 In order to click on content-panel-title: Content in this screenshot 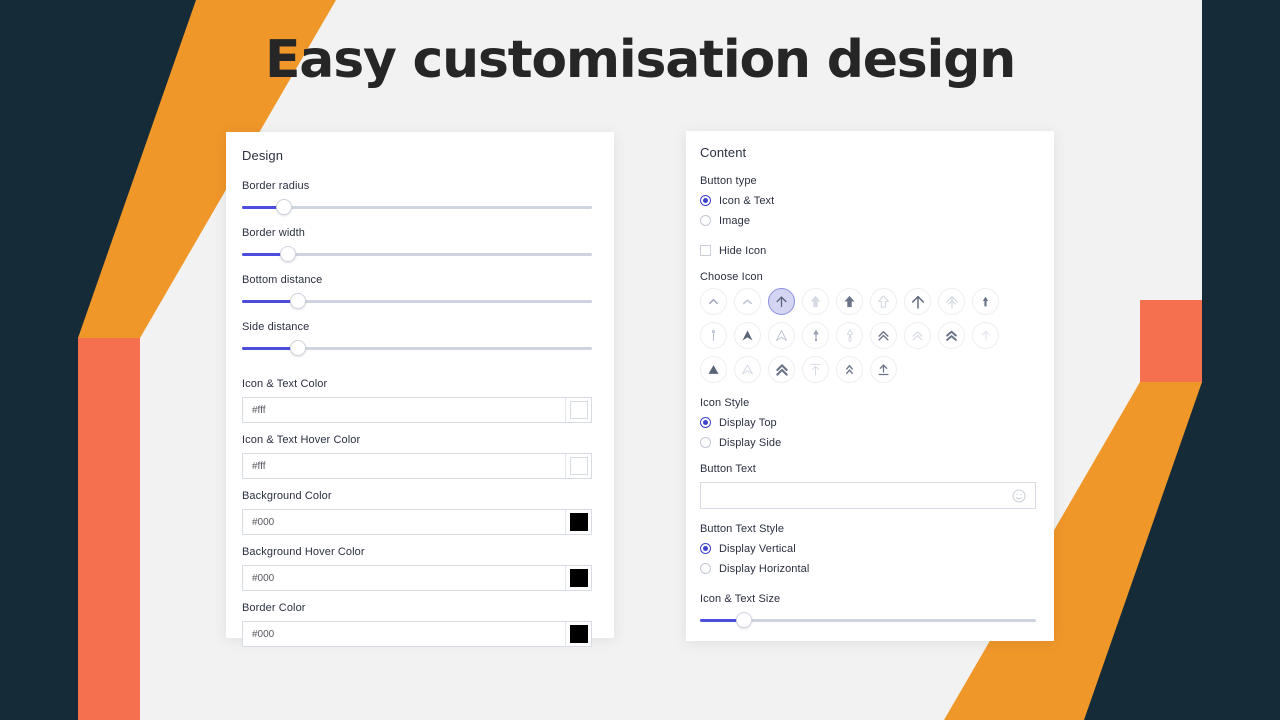, I will do `click(723, 152)`.